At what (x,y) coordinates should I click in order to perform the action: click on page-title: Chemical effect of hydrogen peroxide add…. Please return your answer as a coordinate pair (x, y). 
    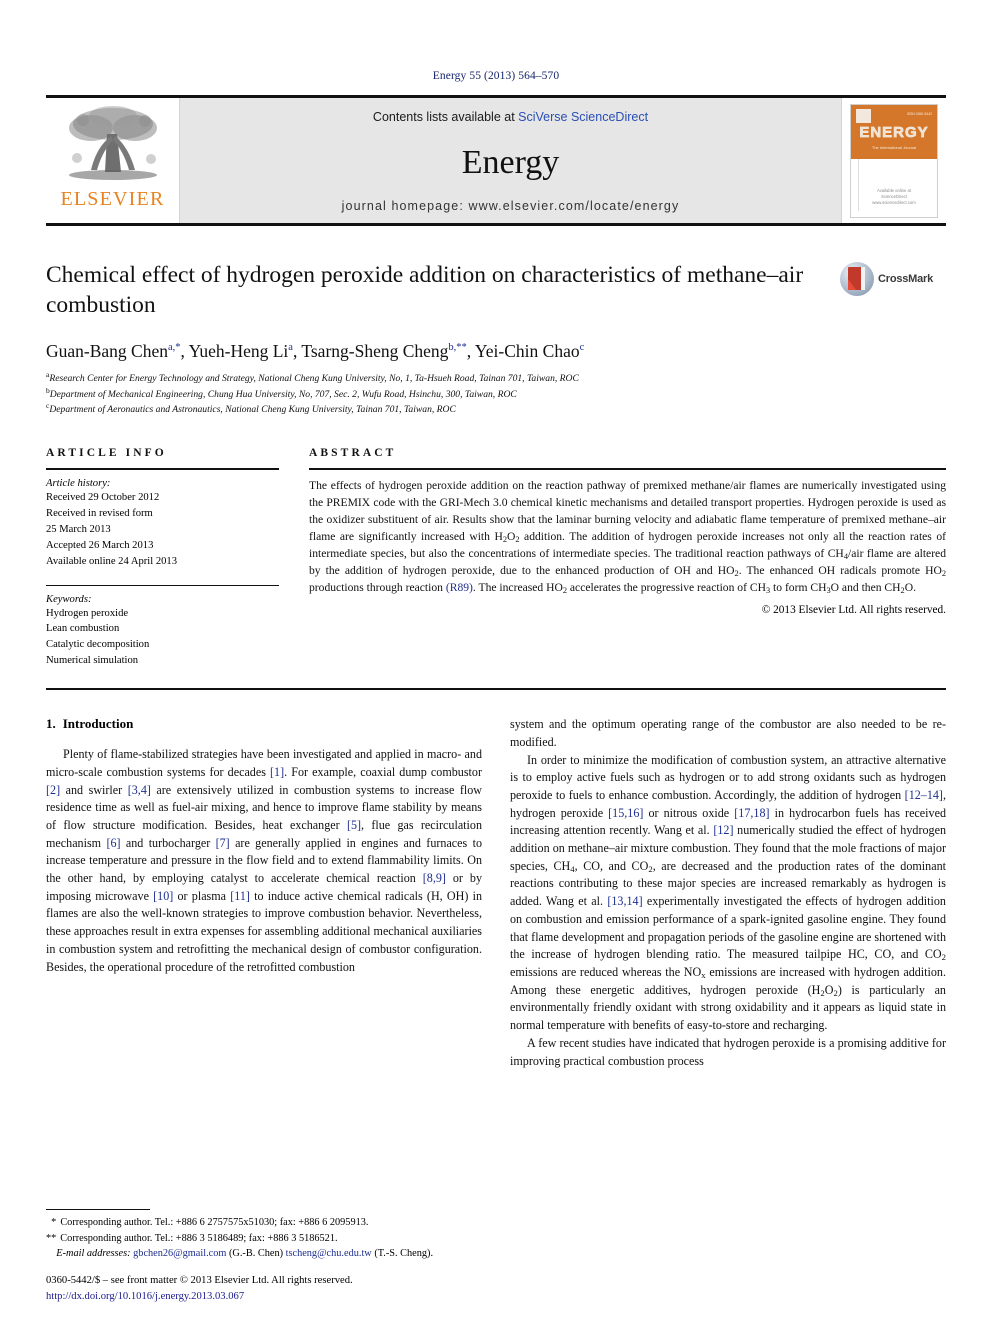
    Looking at the image, I should click on (425, 290).